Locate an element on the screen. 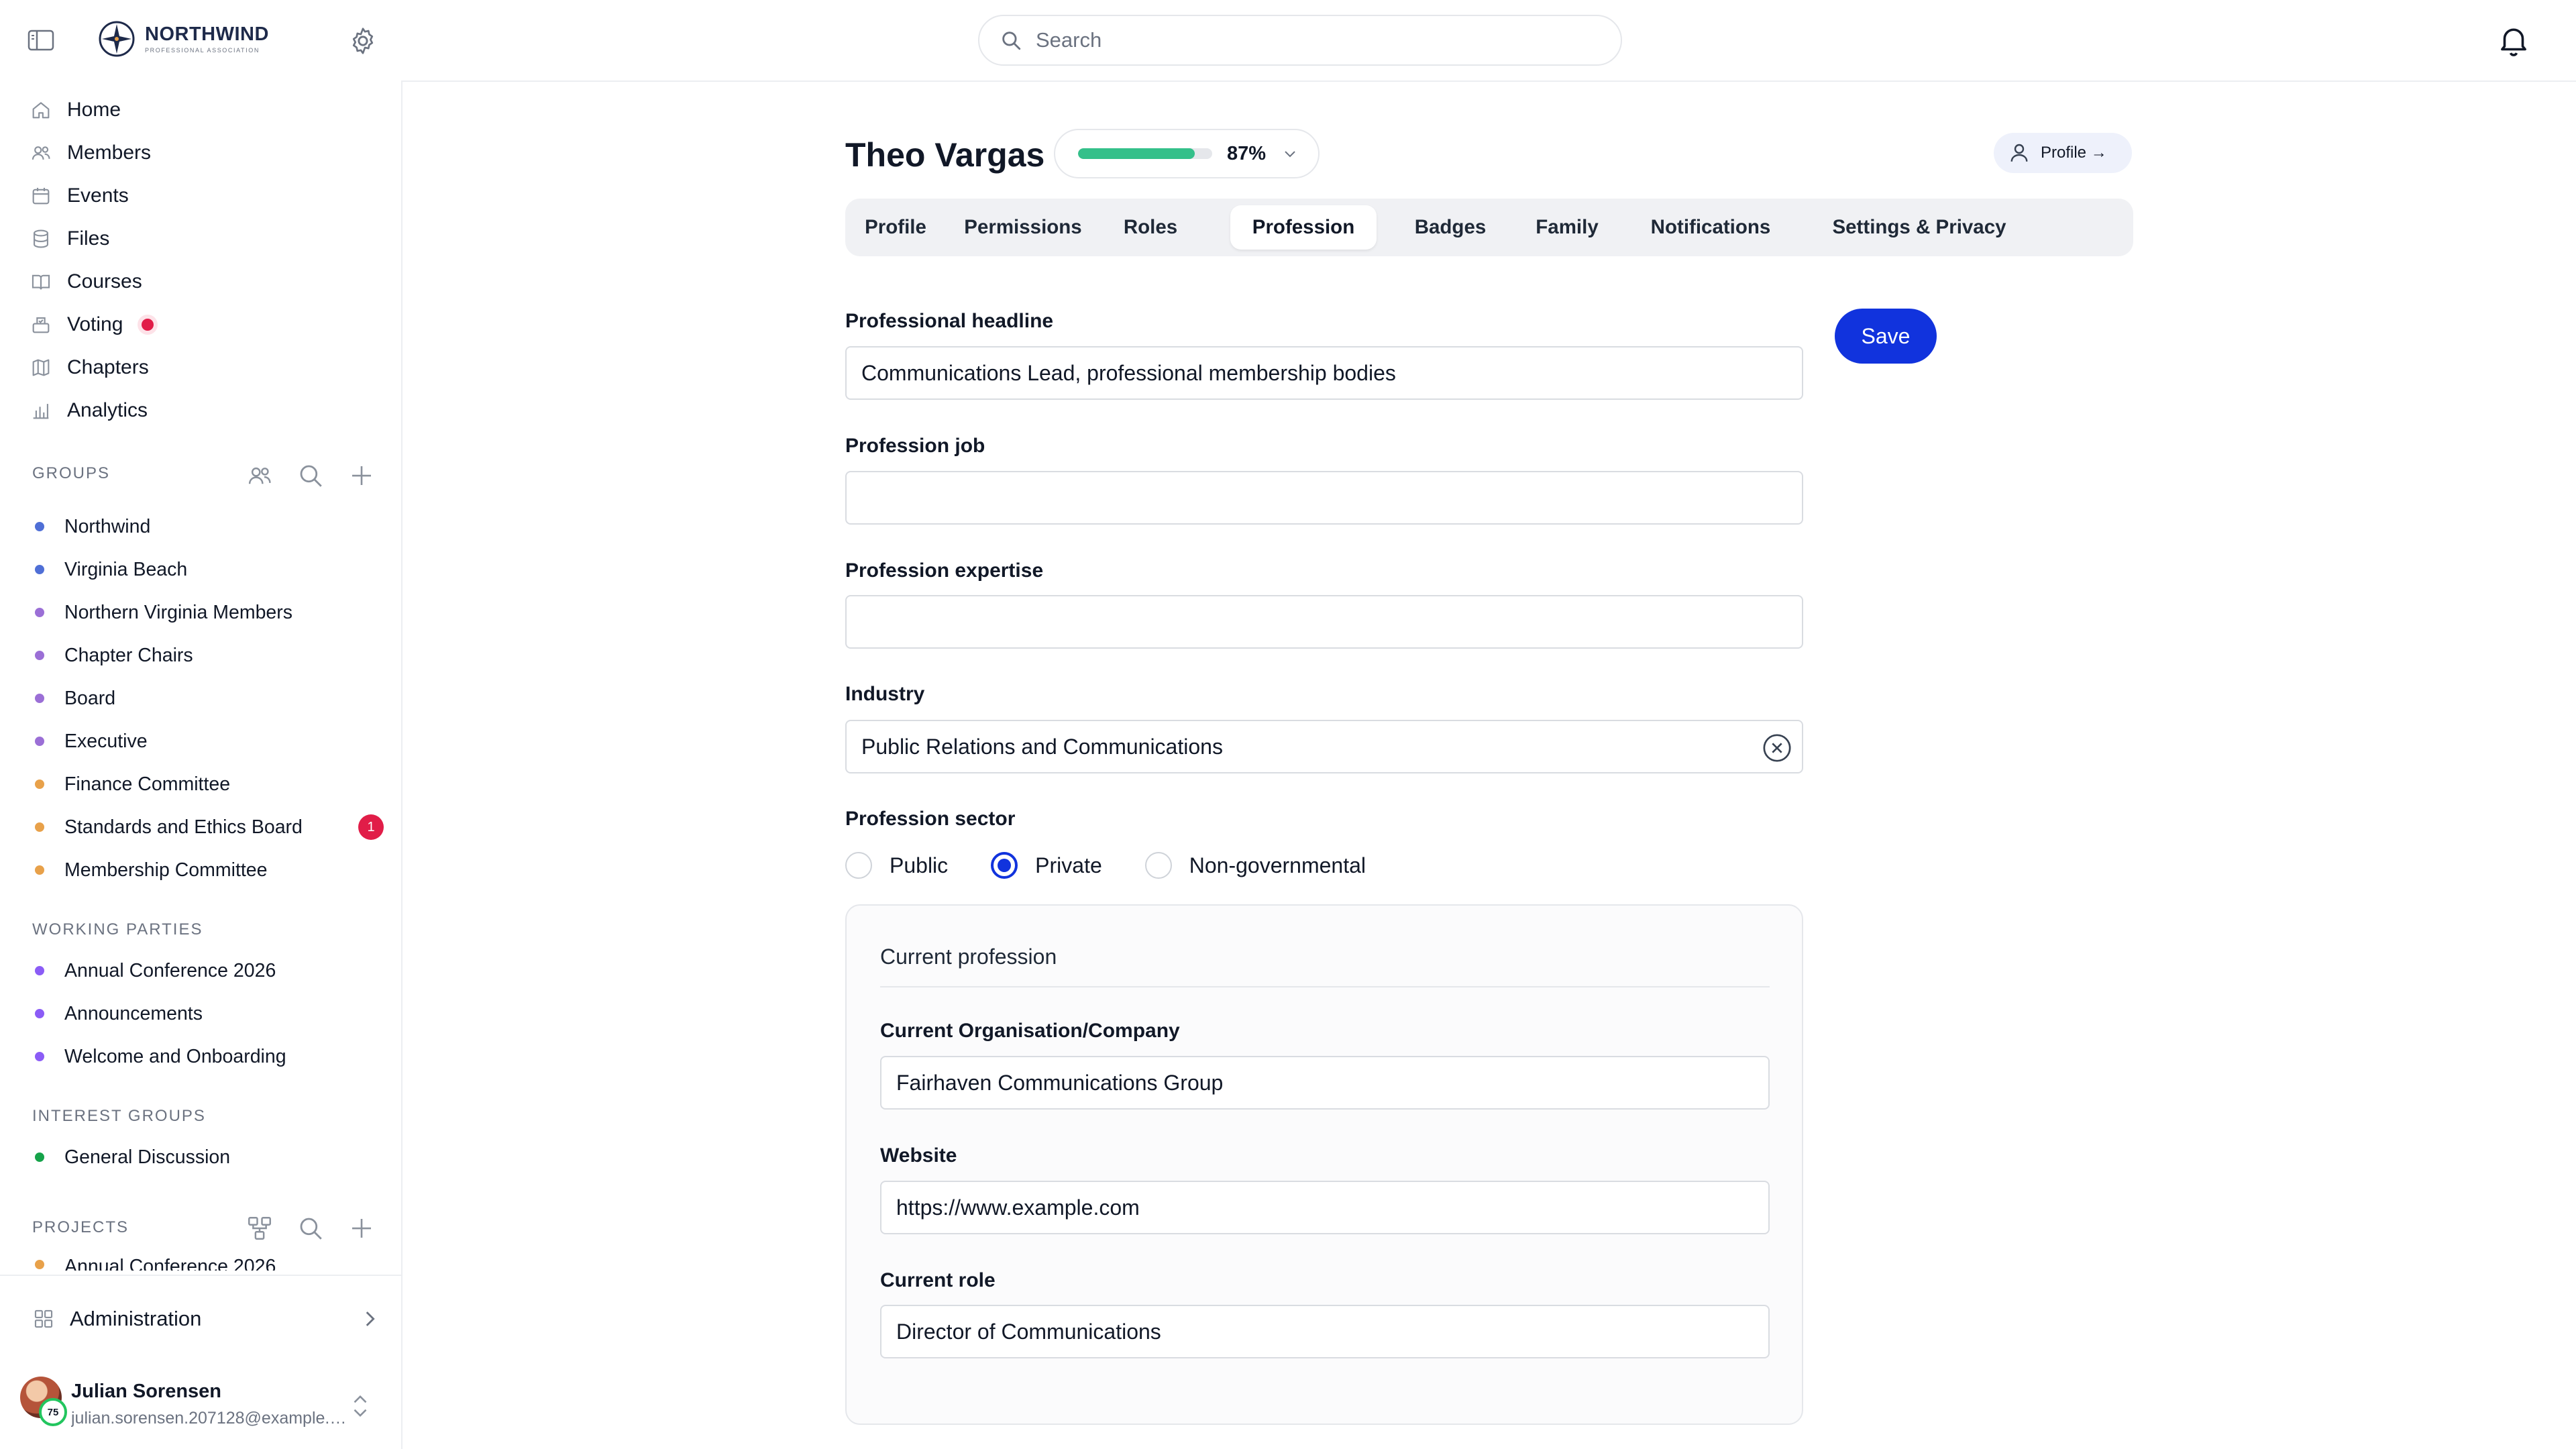 This screenshot has height=1449, width=2576. users-icon is located at coordinates (260, 476).